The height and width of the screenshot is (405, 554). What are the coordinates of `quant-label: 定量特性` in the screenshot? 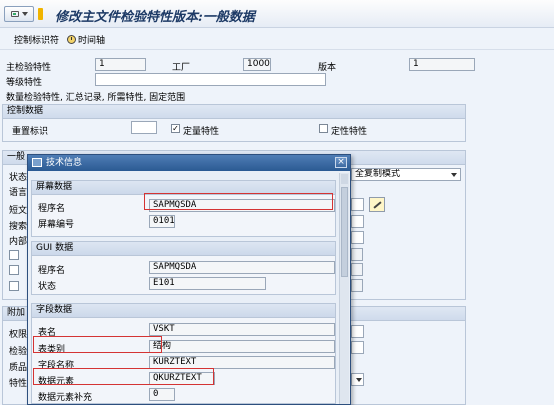 It's located at (201, 132).